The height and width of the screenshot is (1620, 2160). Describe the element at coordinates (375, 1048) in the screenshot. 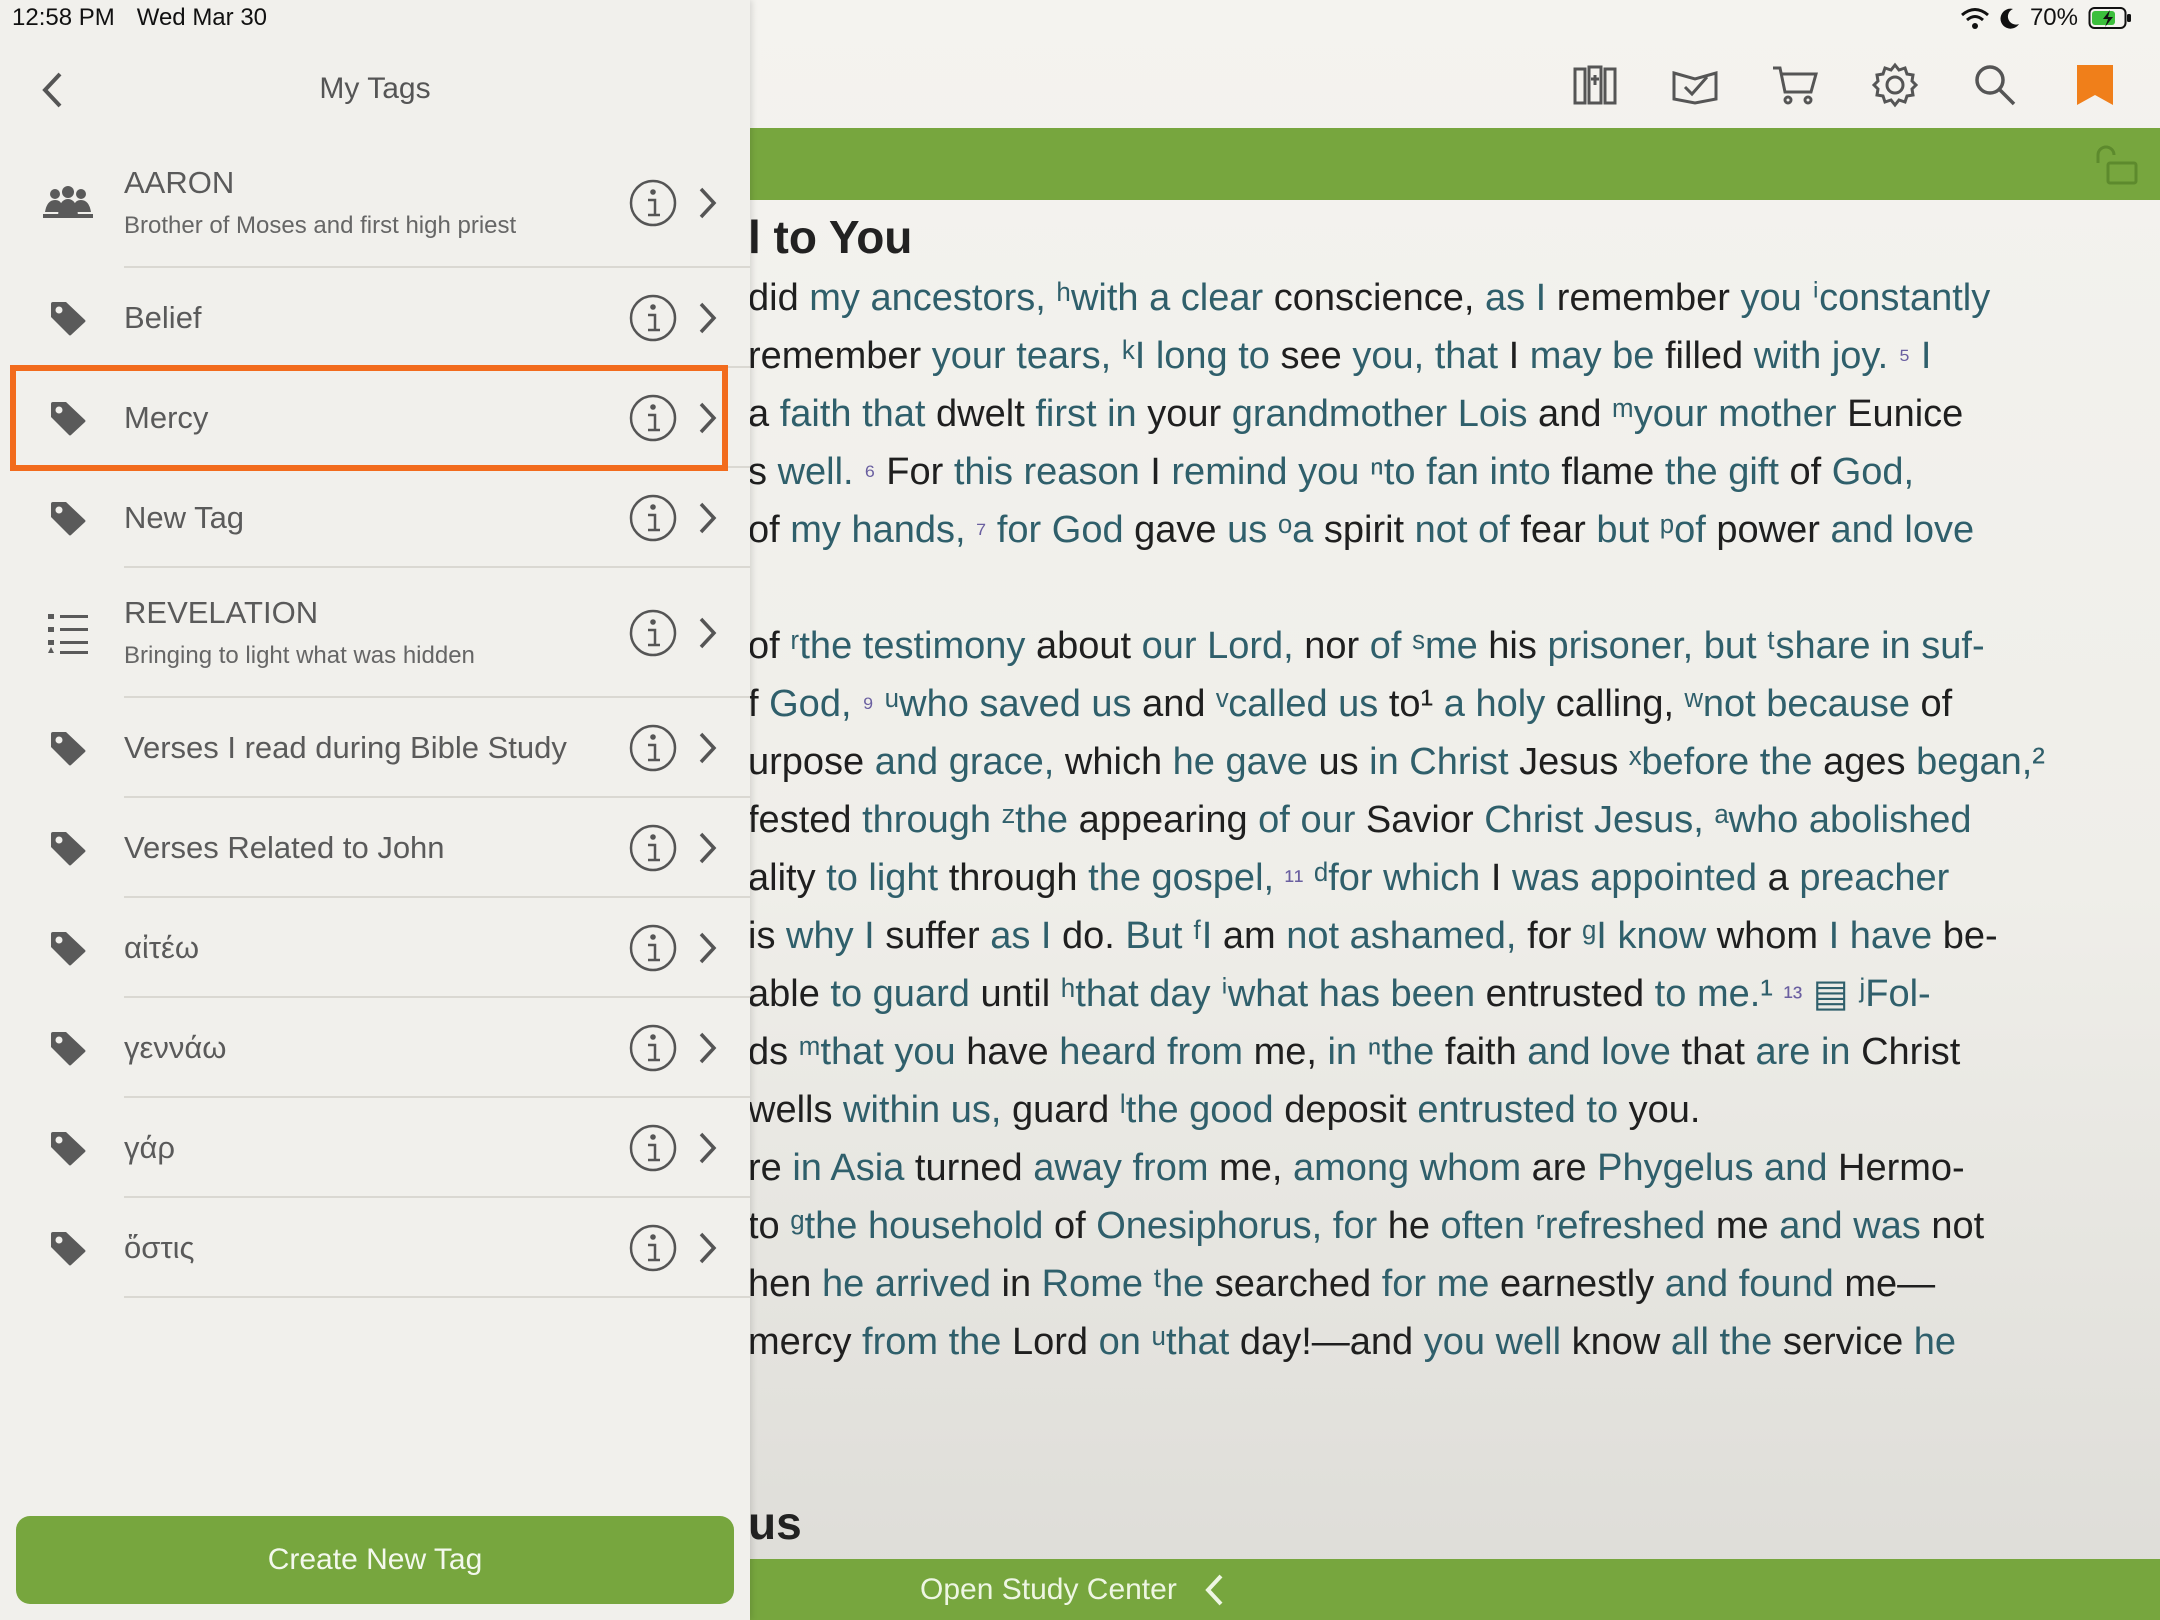

I see `tag-row: γεννάω` at that location.